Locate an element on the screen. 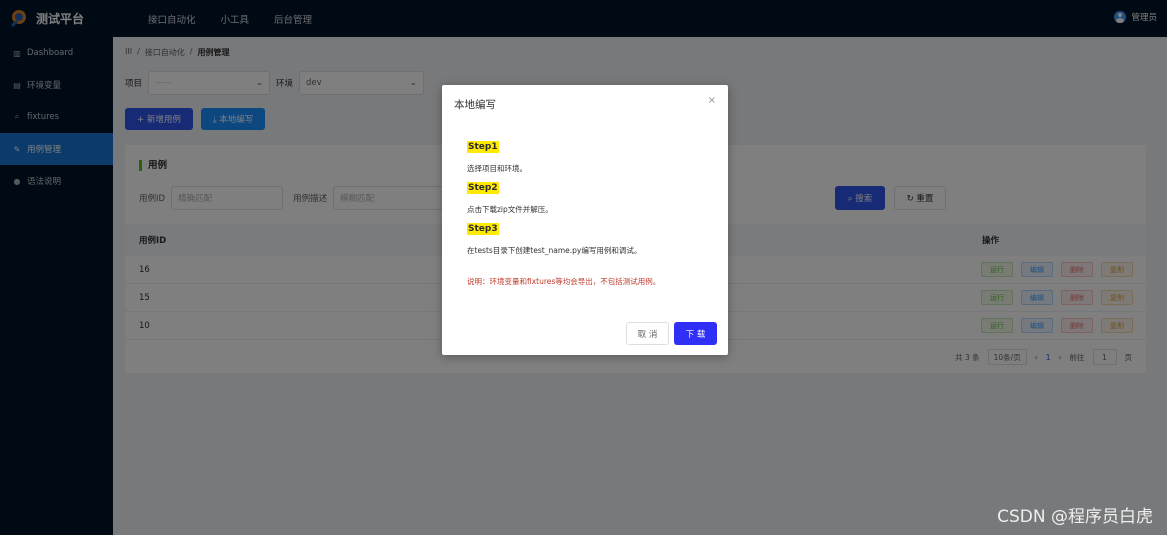 This screenshot has width=1167, height=535. step2-heading: Step2 is located at coordinates (483, 188).